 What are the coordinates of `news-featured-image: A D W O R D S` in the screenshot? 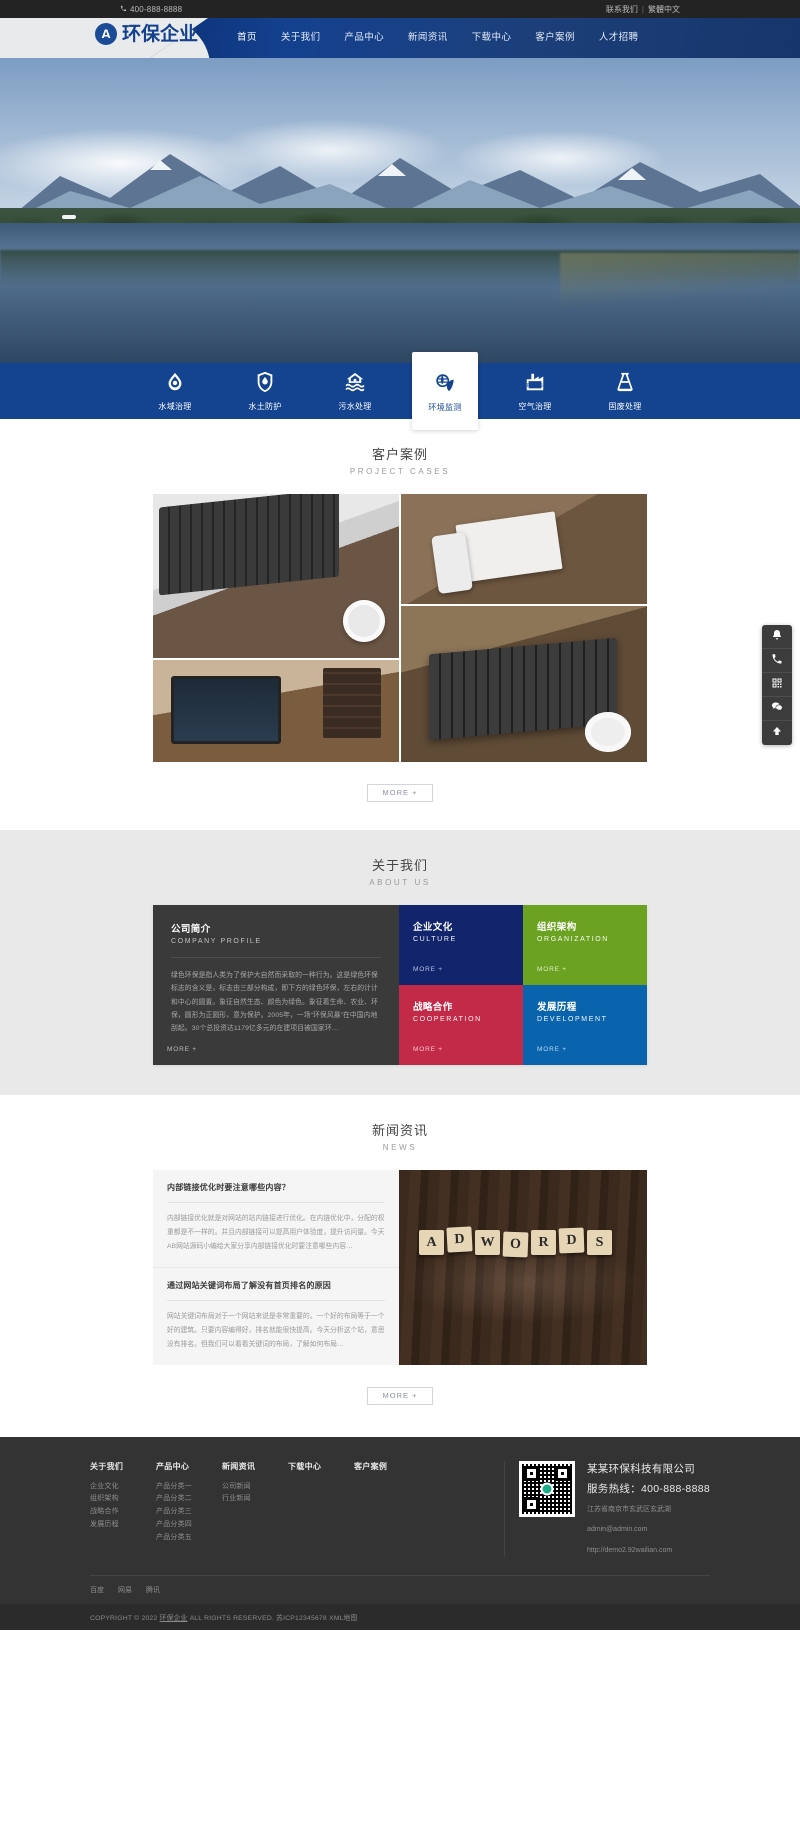 It's located at (523, 1267).